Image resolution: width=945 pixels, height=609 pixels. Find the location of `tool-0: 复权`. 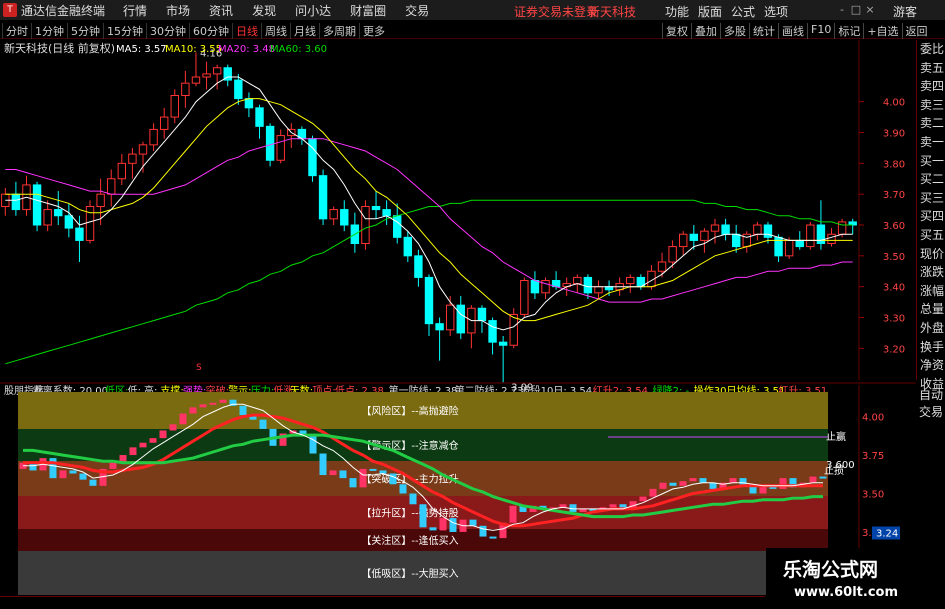

tool-0: 复权 is located at coordinates (676, 31).